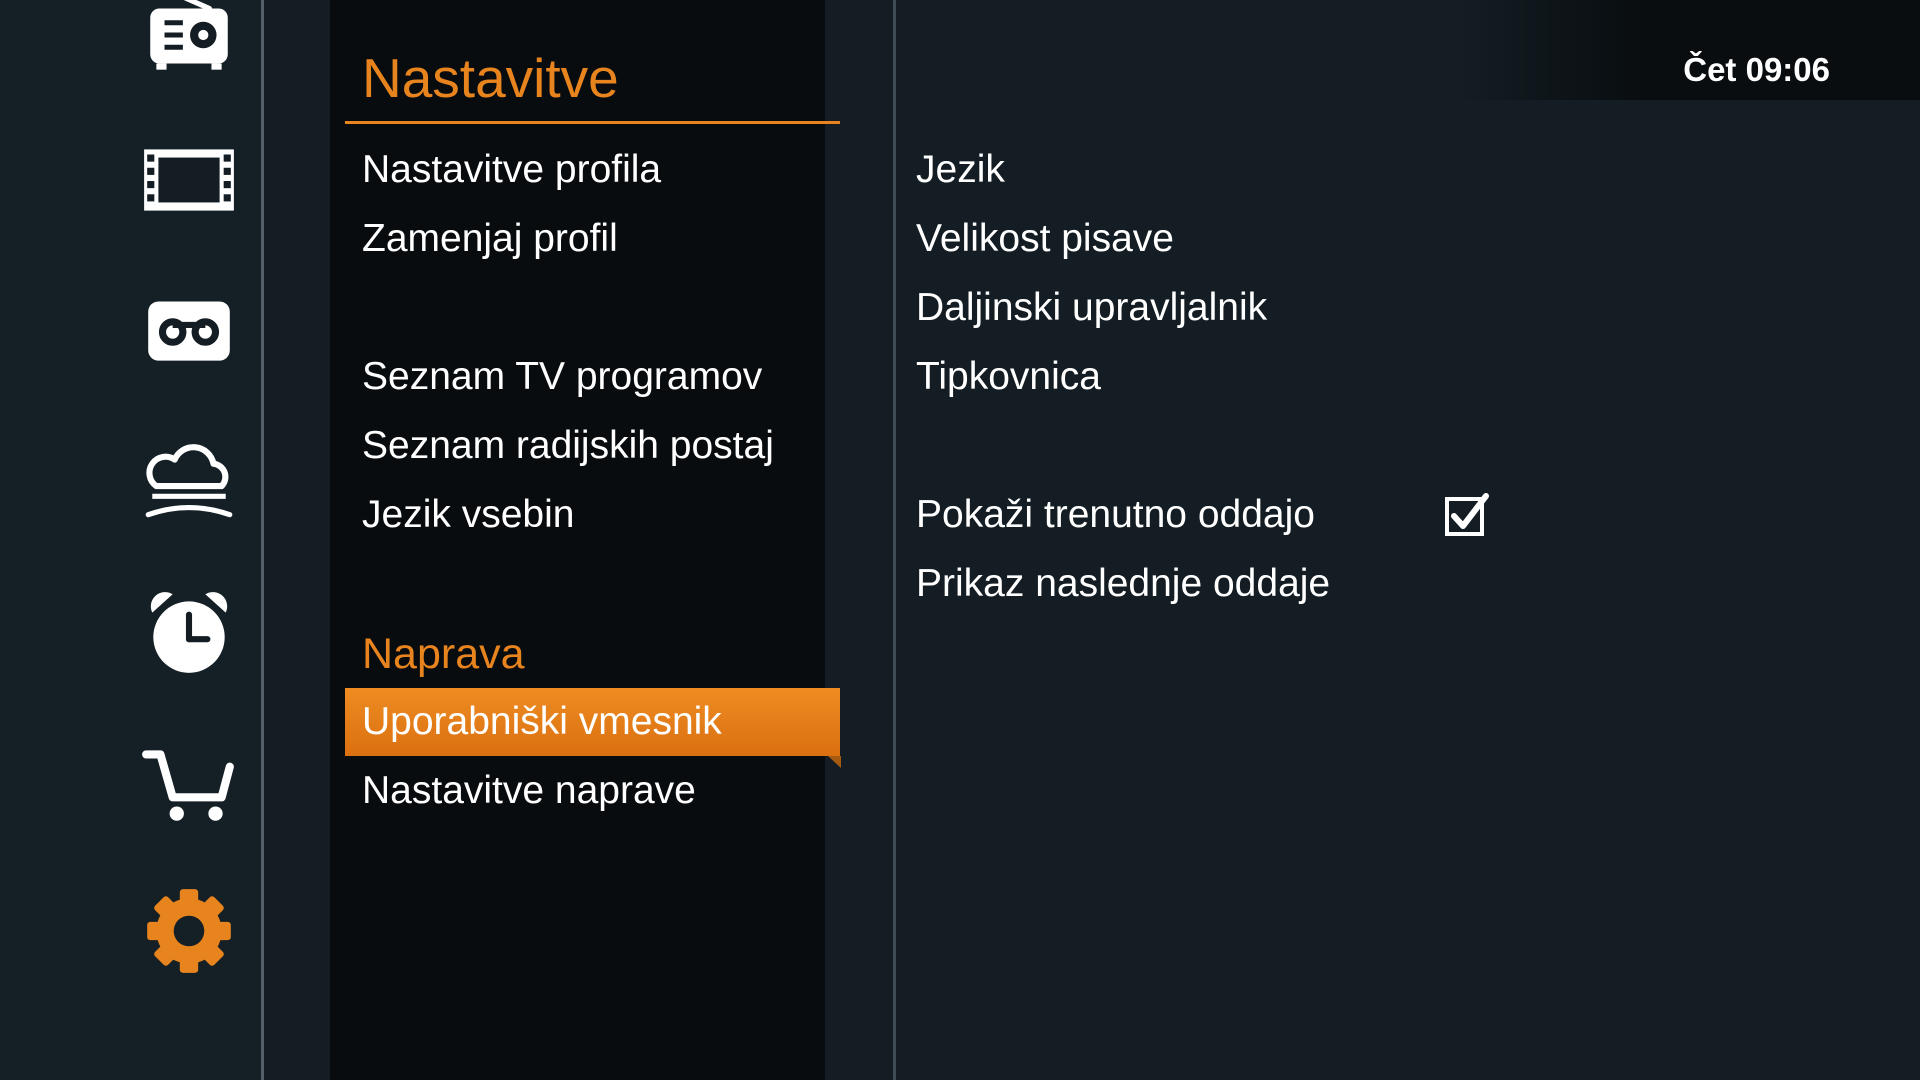 The width and height of the screenshot is (1920, 1080). What do you see at coordinates (189, 480) in the screenshot?
I see `cloud-icon` at bounding box center [189, 480].